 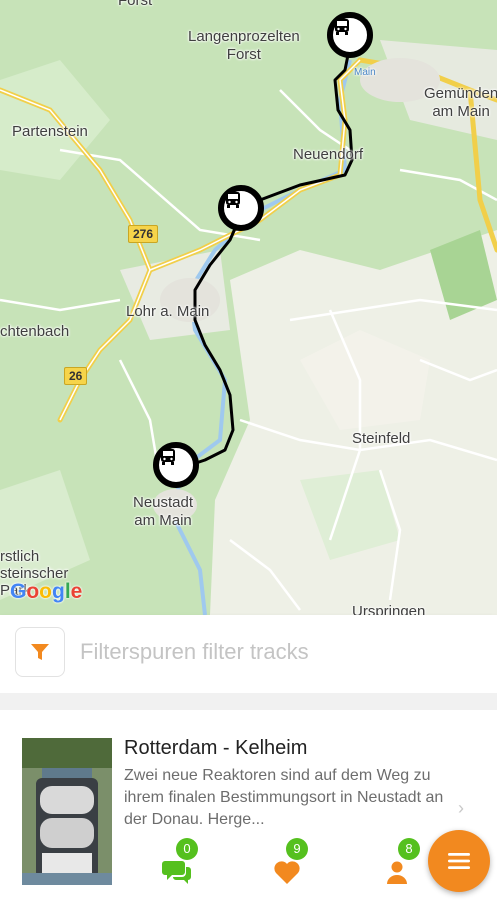 What do you see at coordinates (461, 808) in the screenshot?
I see `chevron-right-icon: ›` at bounding box center [461, 808].